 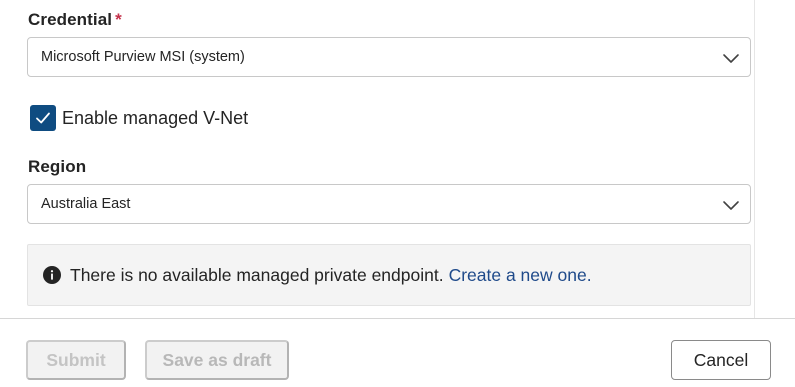 I want to click on credential-label: Credential *, so click(x=75, y=20).